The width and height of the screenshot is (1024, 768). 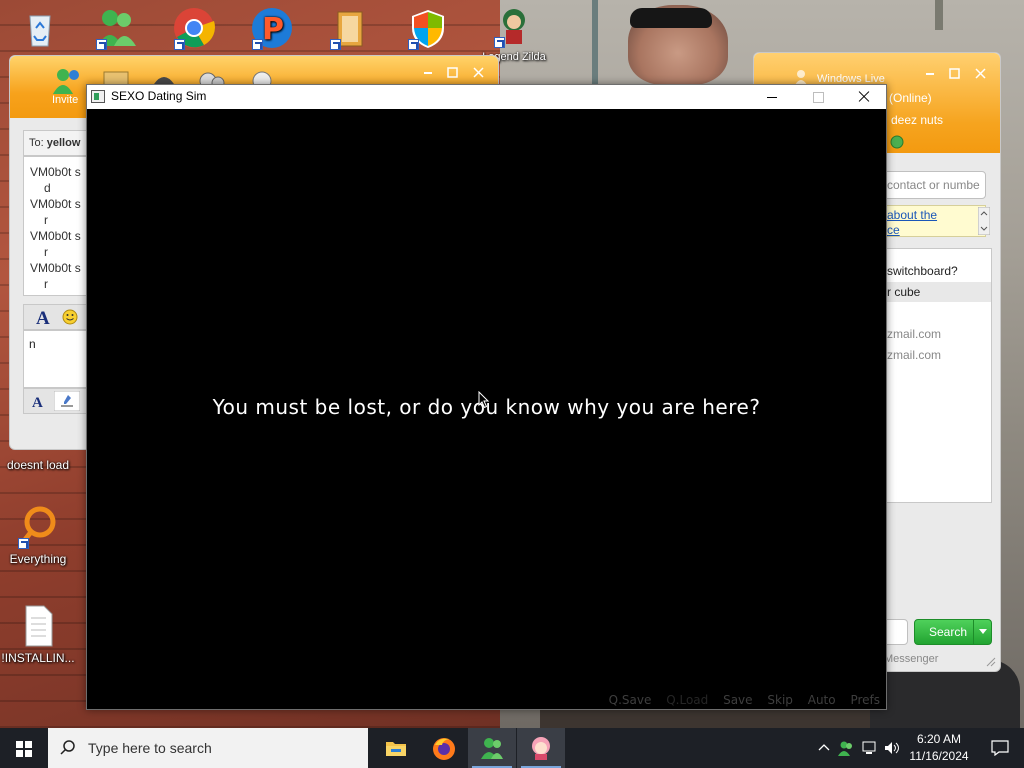 What do you see at coordinates (428, 28) in the screenshot?
I see `windows-security-desktop-icon` at bounding box center [428, 28].